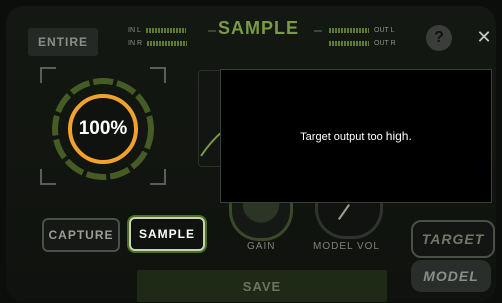  I want to click on input-right-label: IN R, so click(135, 43).